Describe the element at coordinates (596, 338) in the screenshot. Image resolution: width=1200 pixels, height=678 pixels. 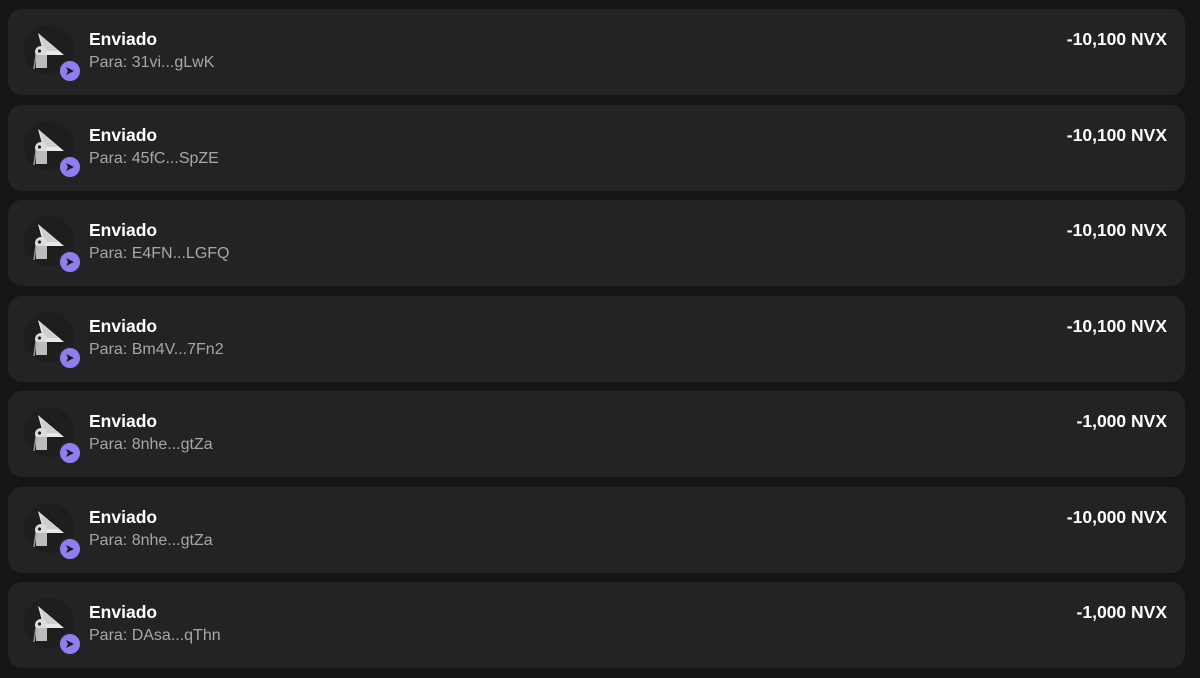
I see `transaction-row: Enviado Para: Bm4V...7Fn2 -10,100 NVX` at that location.